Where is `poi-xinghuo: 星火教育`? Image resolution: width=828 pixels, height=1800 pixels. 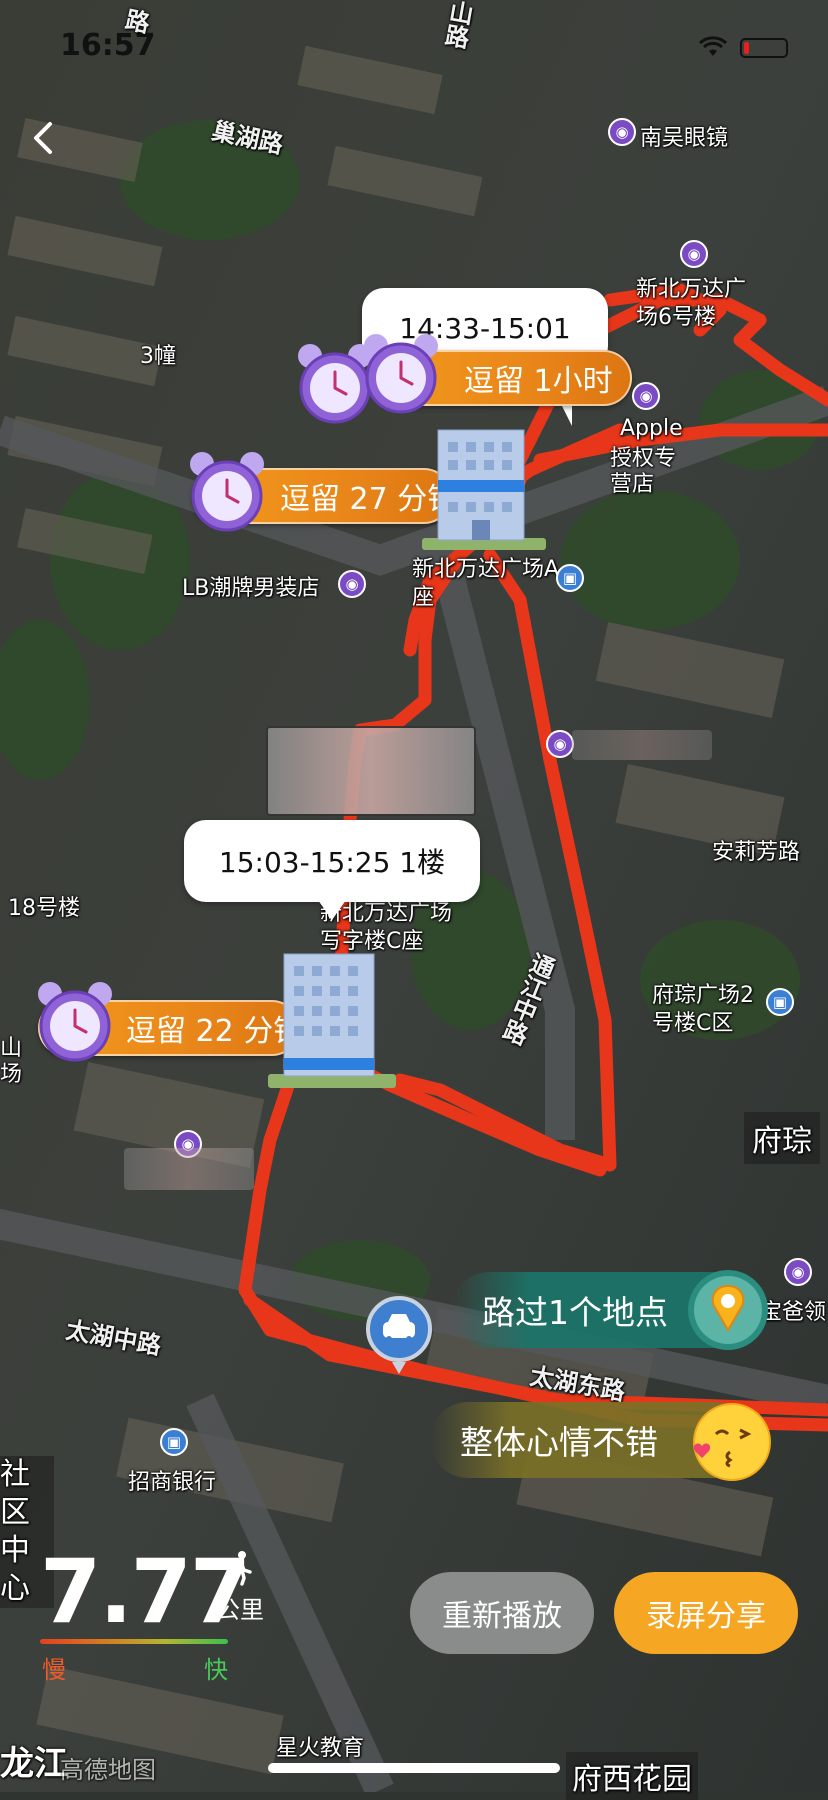 poi-xinghuo: 星火教育 is located at coordinates (320, 1746).